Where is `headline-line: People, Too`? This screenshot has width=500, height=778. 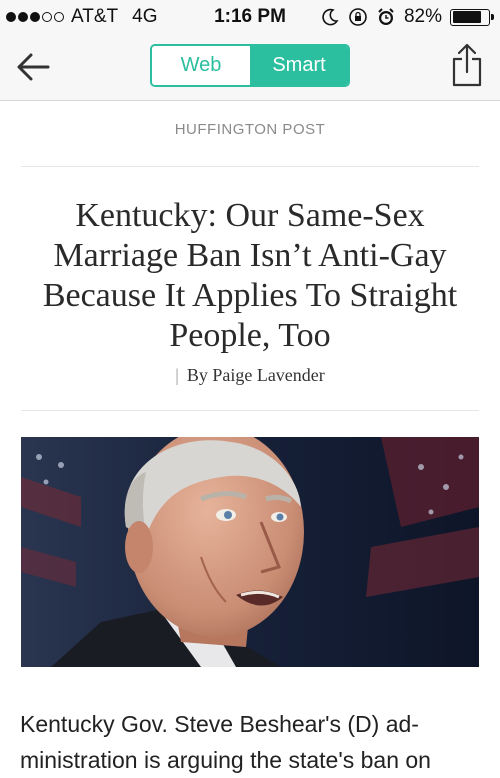
headline-line: People, Too is located at coordinates (250, 335).